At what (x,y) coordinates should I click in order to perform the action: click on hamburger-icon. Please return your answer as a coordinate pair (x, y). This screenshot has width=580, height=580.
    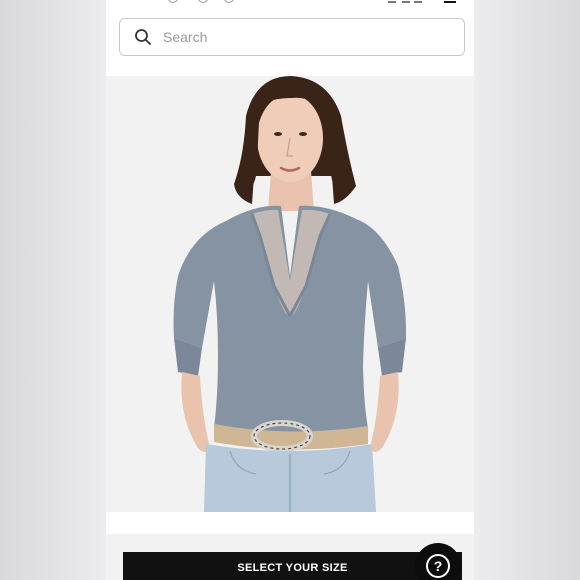
    Looking at the image, I should click on (133, 1).